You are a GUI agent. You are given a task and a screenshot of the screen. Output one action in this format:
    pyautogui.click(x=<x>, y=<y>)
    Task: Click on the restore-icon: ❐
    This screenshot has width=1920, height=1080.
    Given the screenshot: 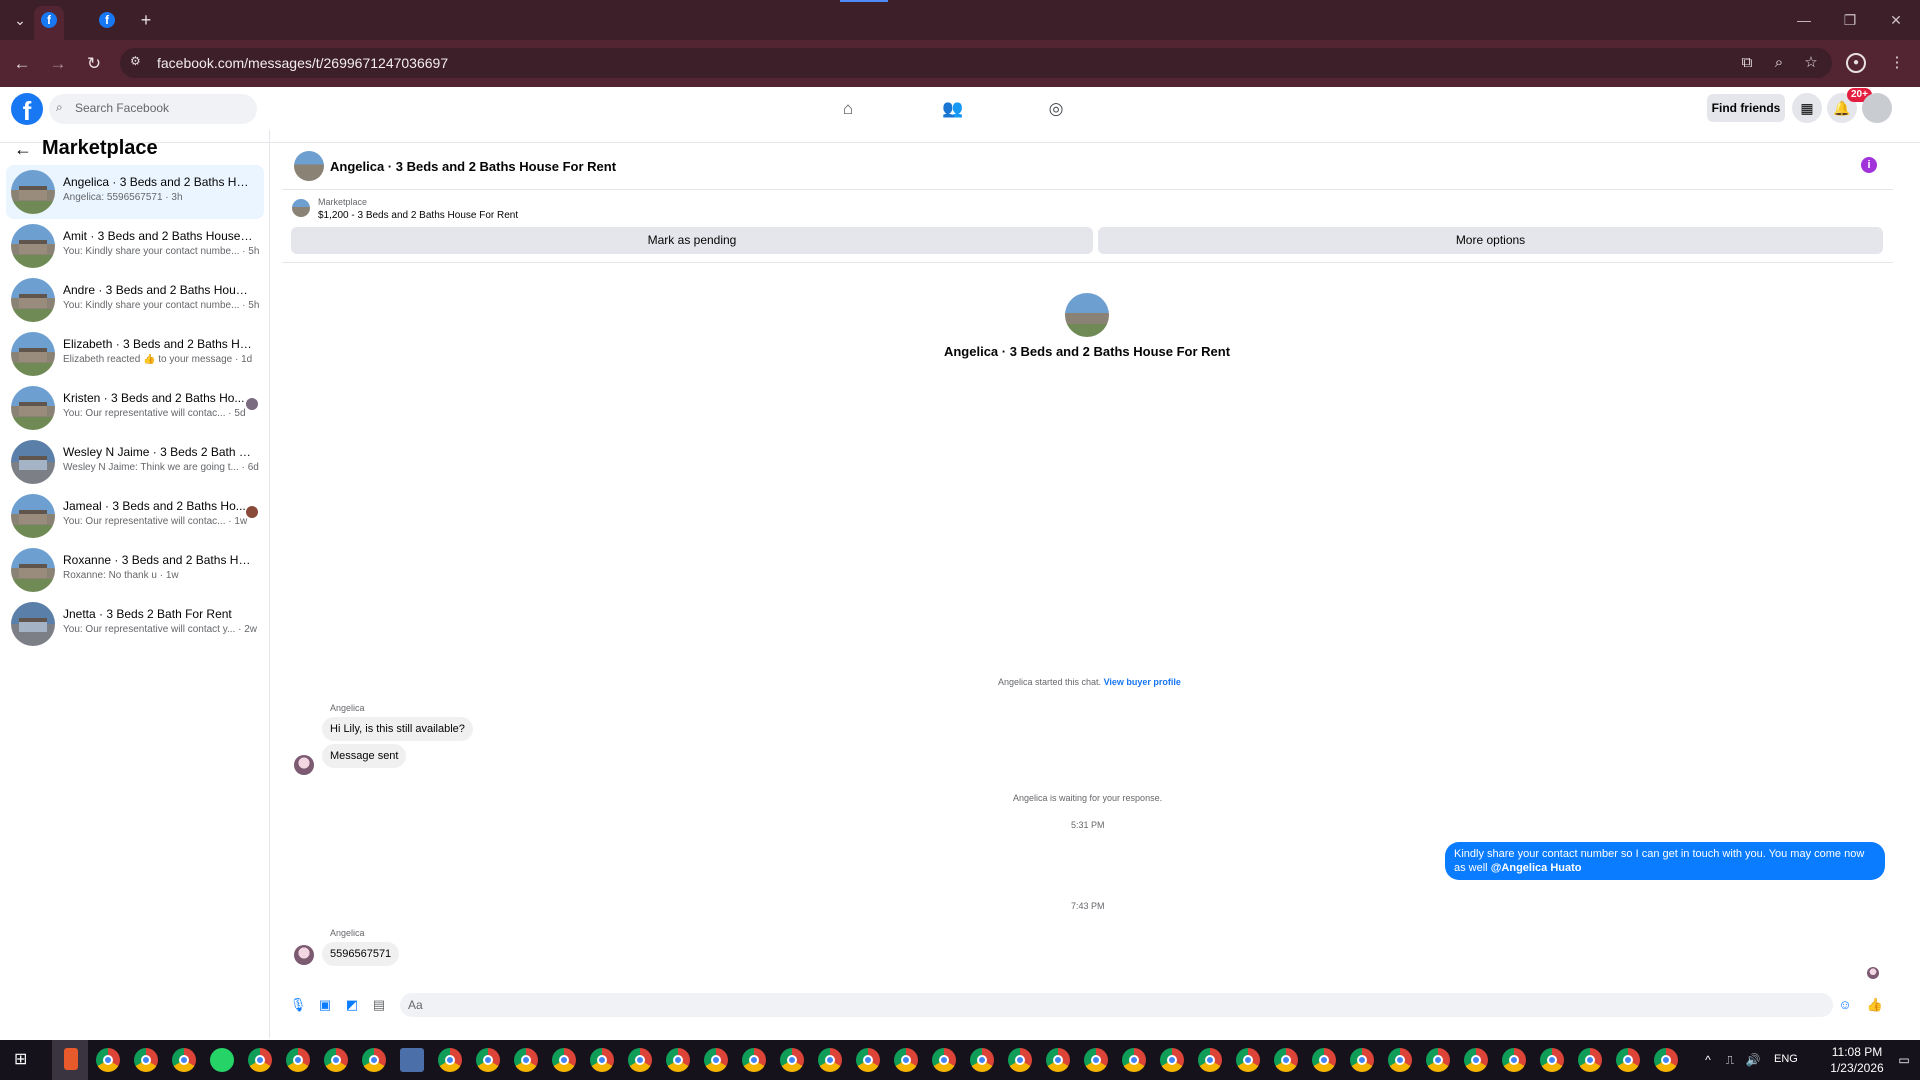 What is the action you would take?
    pyautogui.click(x=1850, y=20)
    